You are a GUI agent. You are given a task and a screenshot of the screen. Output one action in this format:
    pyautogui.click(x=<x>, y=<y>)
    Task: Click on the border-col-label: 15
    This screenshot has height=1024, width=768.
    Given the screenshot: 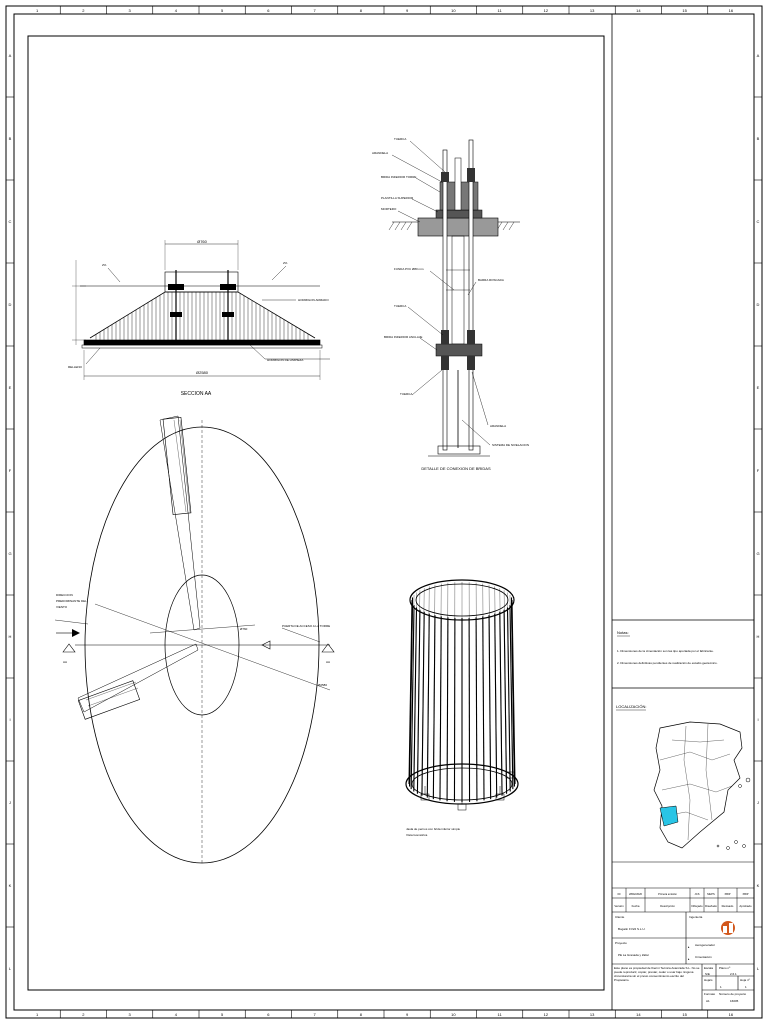 What is the action you would take?
    pyautogui.click(x=684, y=10)
    